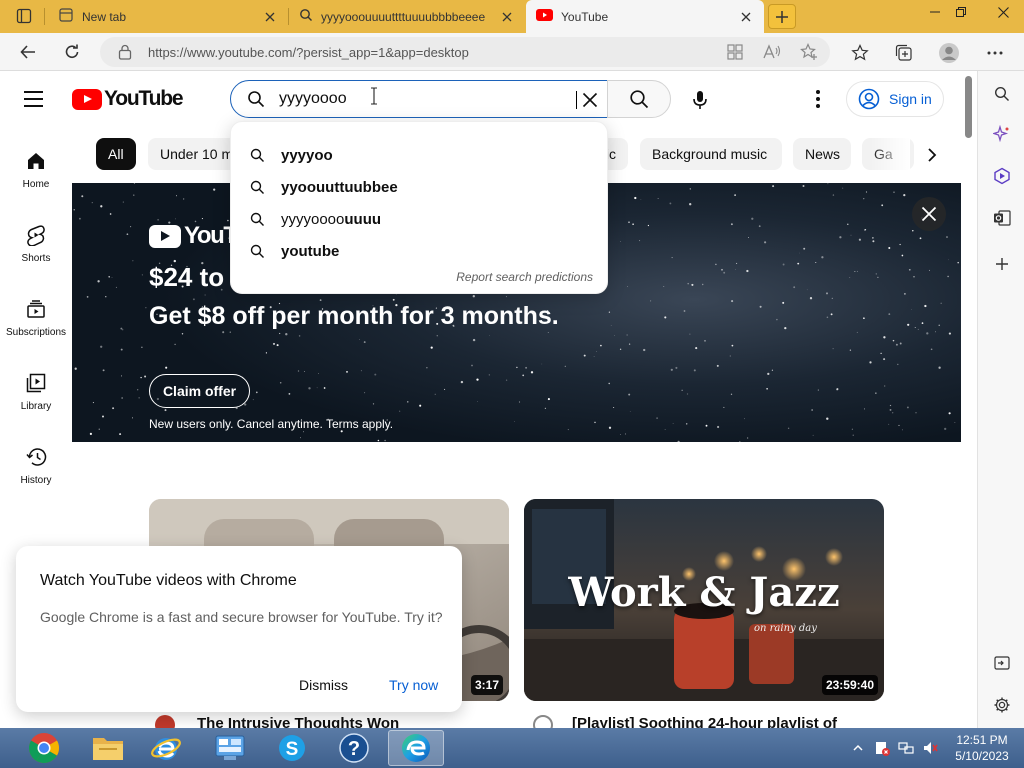 This screenshot has height=768, width=1024. I want to click on microphone-icon, so click(700, 100).